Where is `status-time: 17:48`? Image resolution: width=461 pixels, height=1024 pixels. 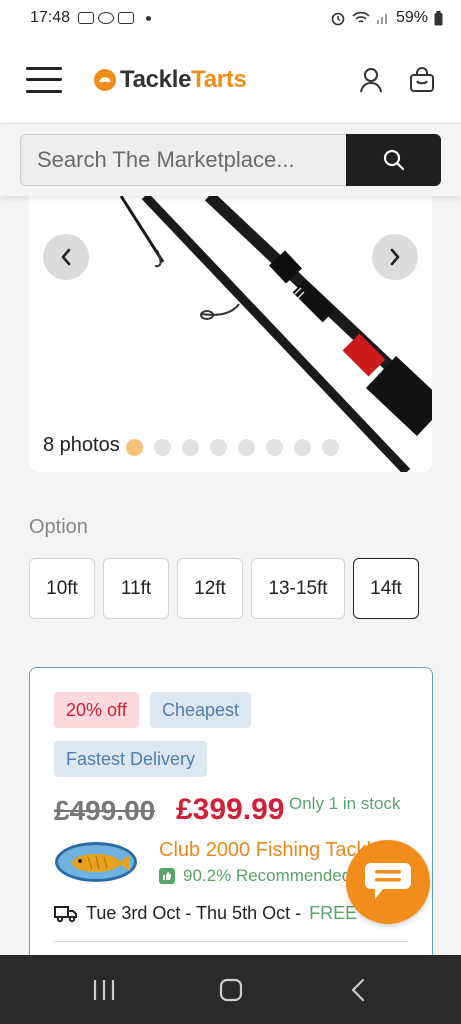 status-time: 17:48 is located at coordinates (50, 17).